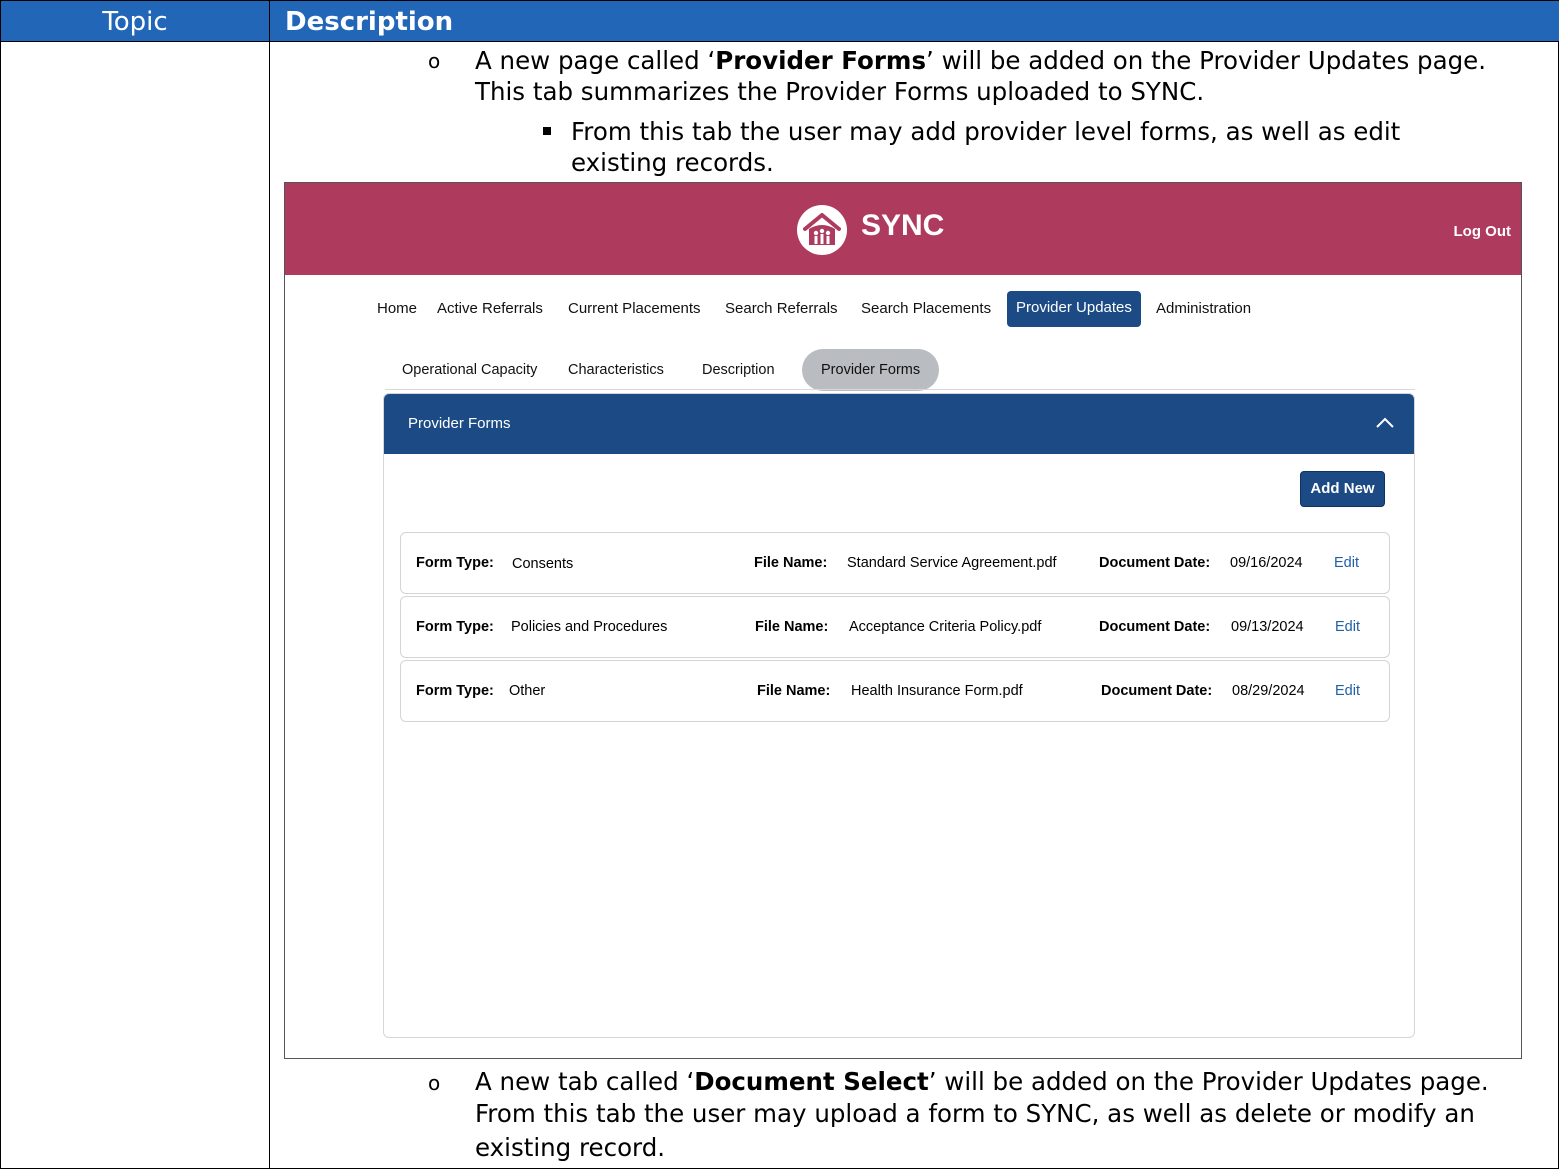  Describe the element at coordinates (1342, 489) in the screenshot. I see `add-new-button: Add New` at that location.